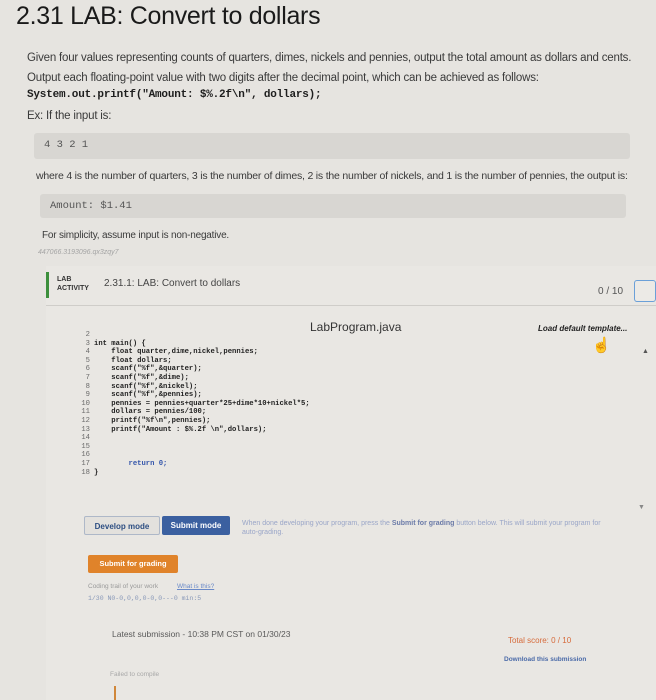  Describe the element at coordinates (336, 455) in the screenshot. I see `code-line: 16` at that location.